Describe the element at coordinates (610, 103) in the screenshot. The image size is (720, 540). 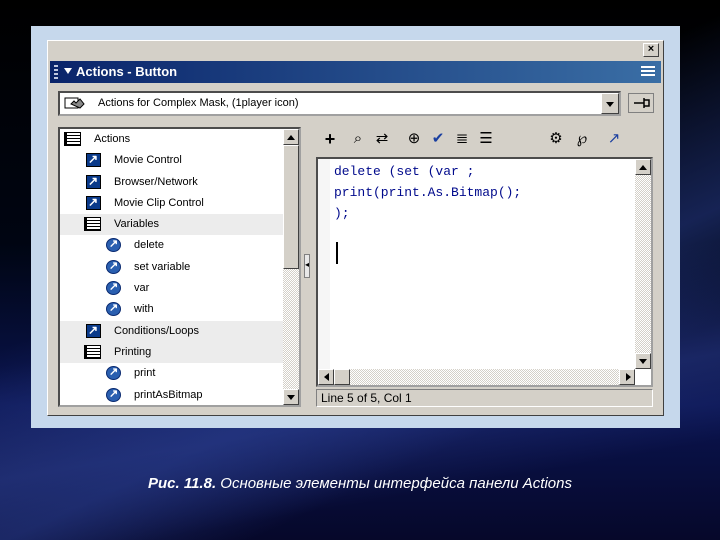
I see `dropdown-arrow-button` at that location.